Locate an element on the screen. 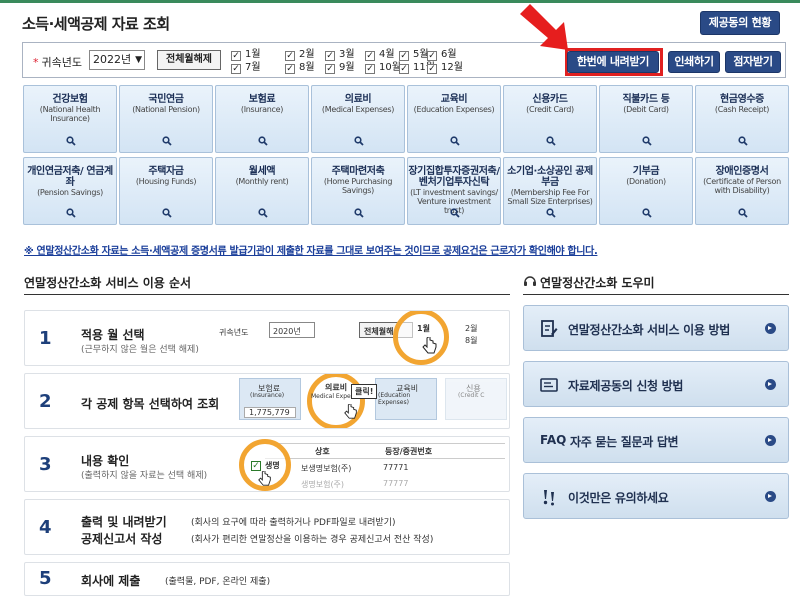  category-label: 주택자금 is located at coordinates (166, 171).